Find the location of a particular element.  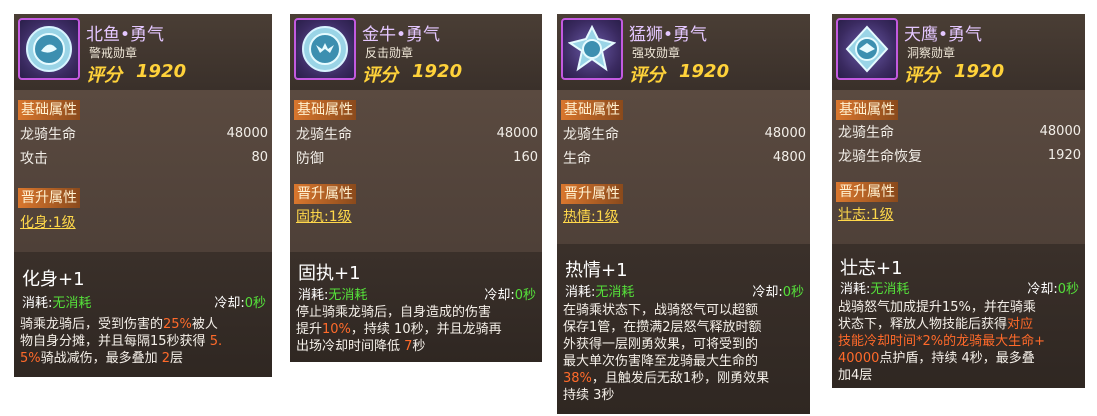

skill-name: 固执+1 is located at coordinates (329, 273).